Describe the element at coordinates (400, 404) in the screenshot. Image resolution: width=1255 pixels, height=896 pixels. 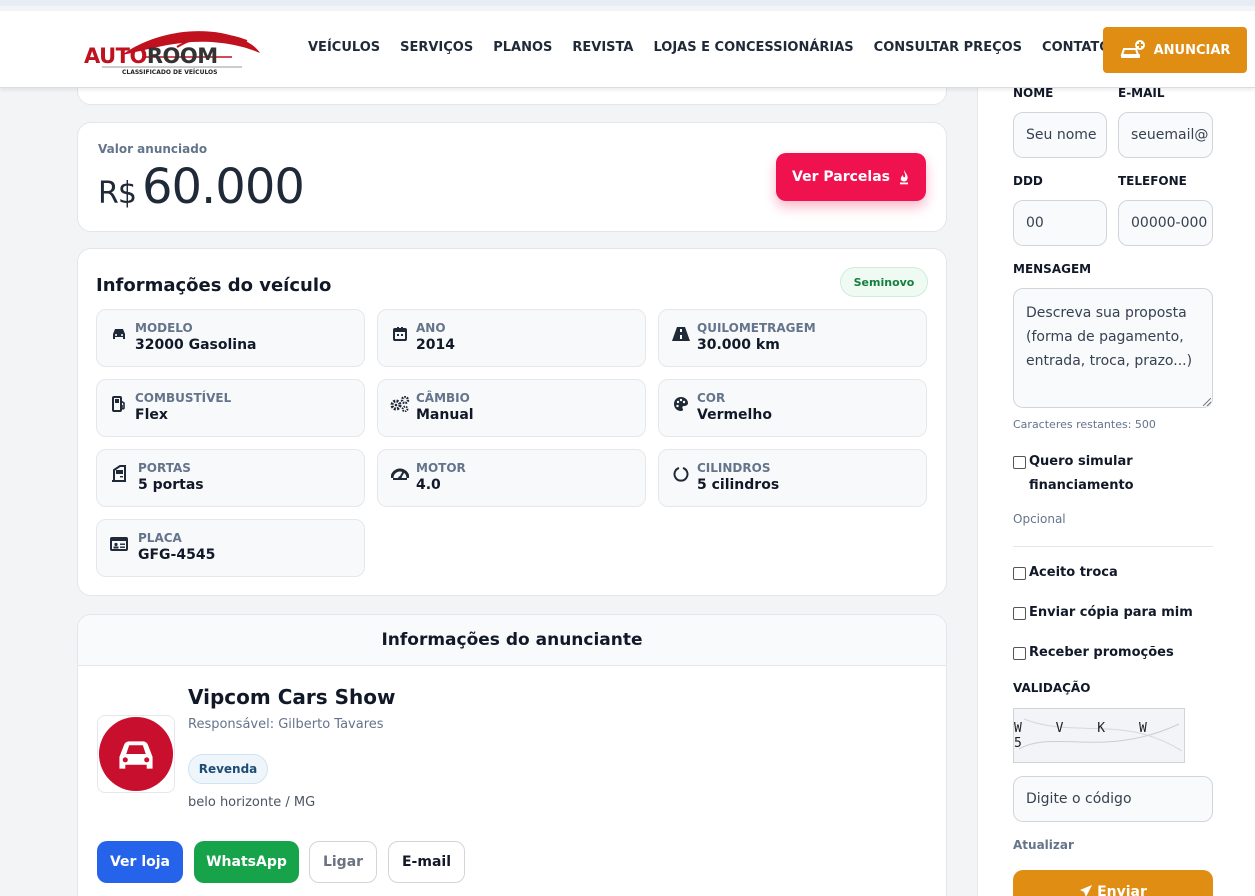
I see `gears-icon` at that location.